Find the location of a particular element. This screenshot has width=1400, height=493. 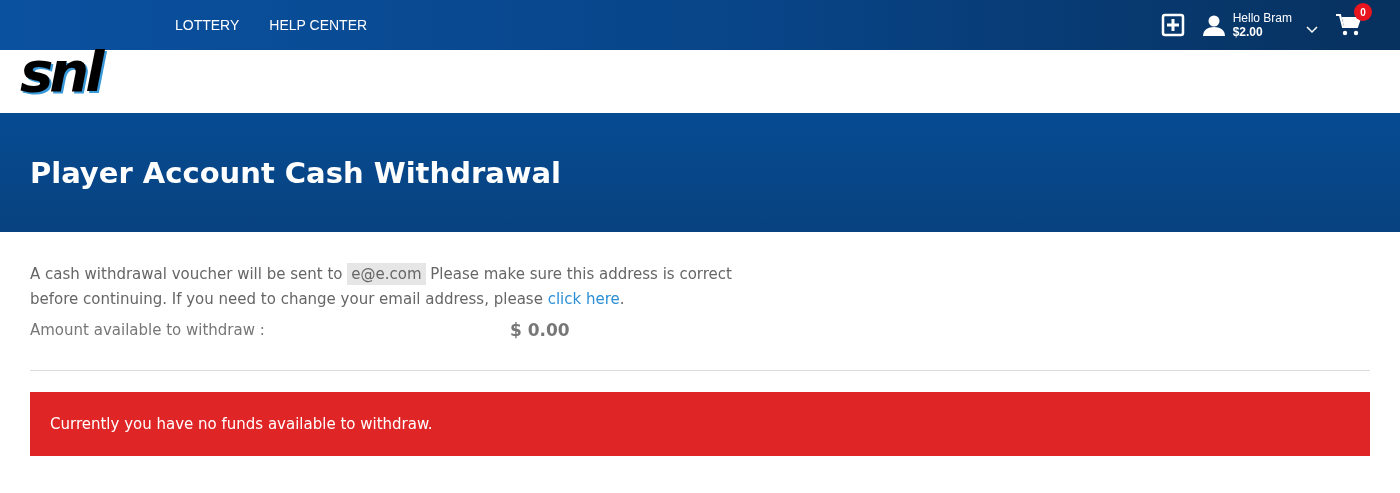

email-notice: A cash withdrawal voucher will be sent to e@e.com Please make sure this address is correct before continuing. If you need to change your email address, please click here. is located at coordinates (381, 286).